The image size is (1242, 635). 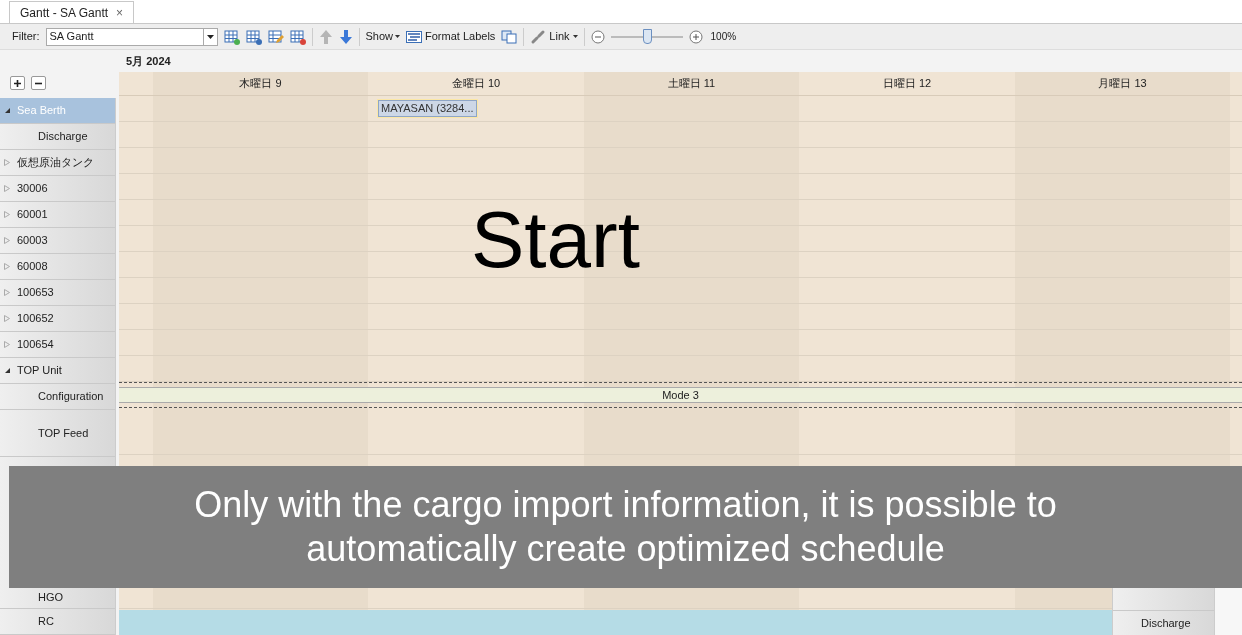 I want to click on month-label: 5月 2024, so click(x=148, y=61).